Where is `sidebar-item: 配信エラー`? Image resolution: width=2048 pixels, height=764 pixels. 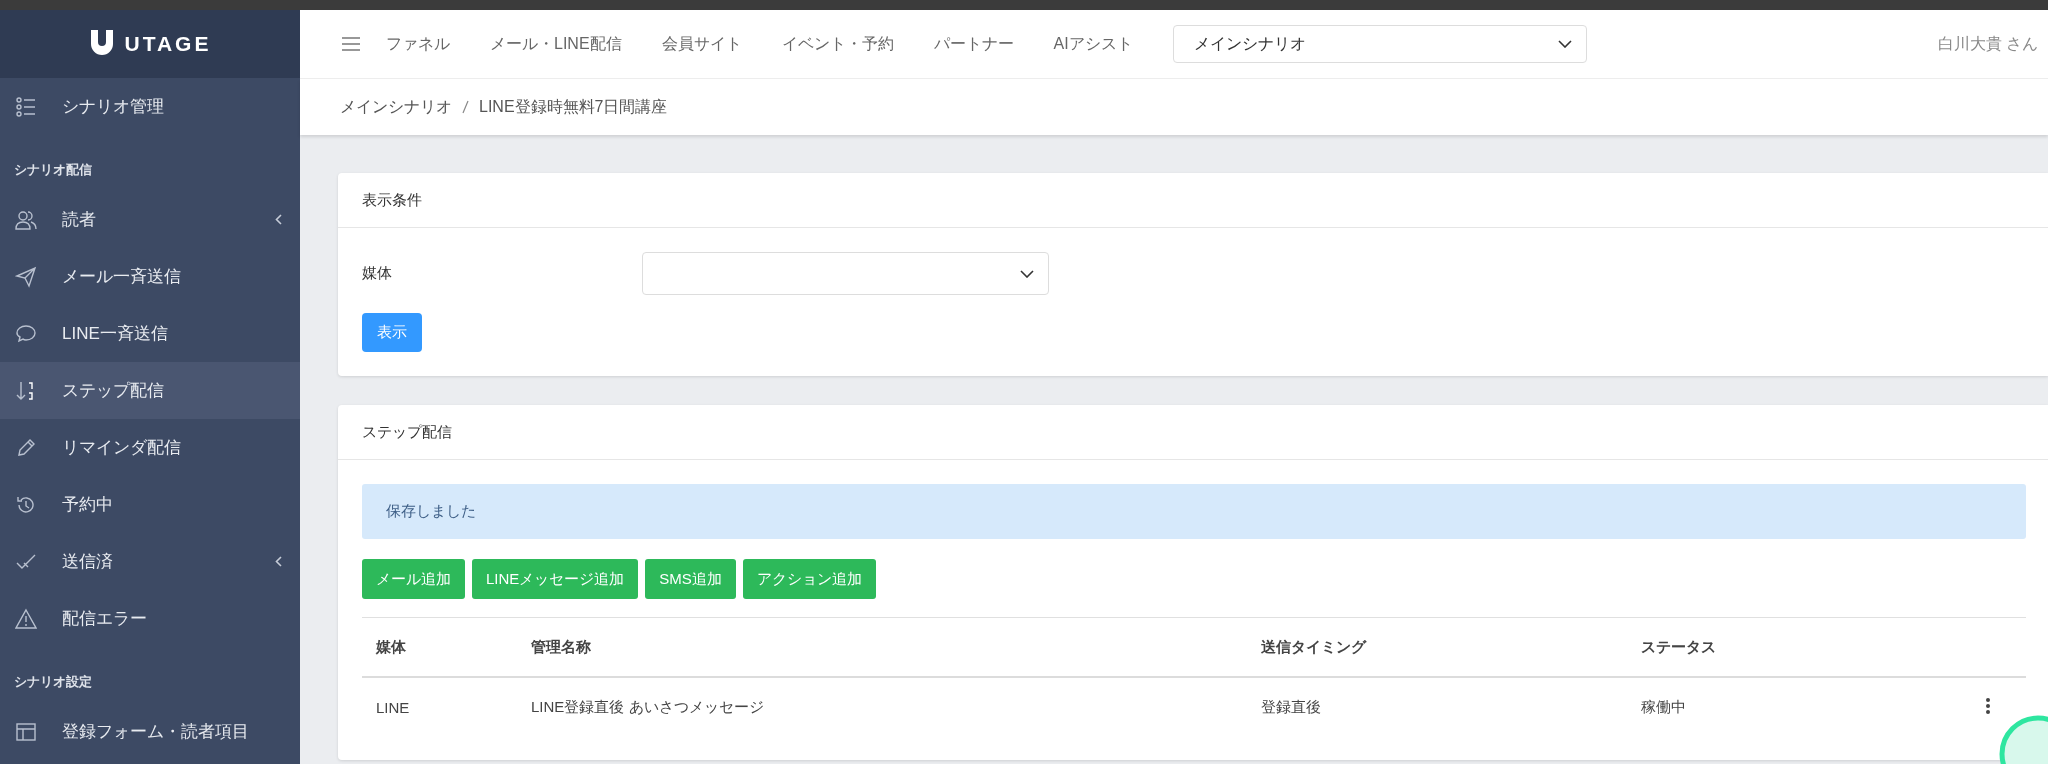
sidebar-item: 配信エラー is located at coordinates (150, 618).